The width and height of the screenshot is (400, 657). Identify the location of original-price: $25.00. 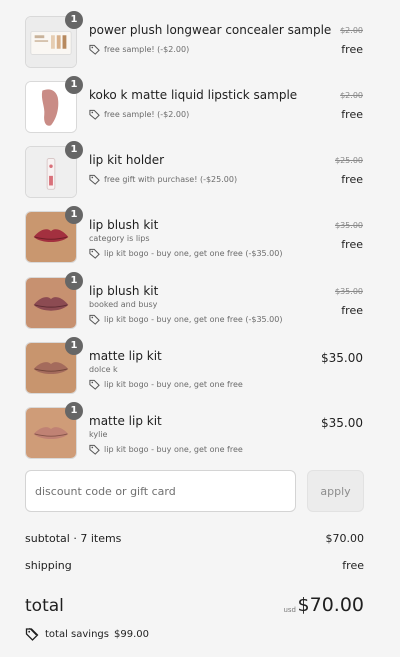
(349, 160).